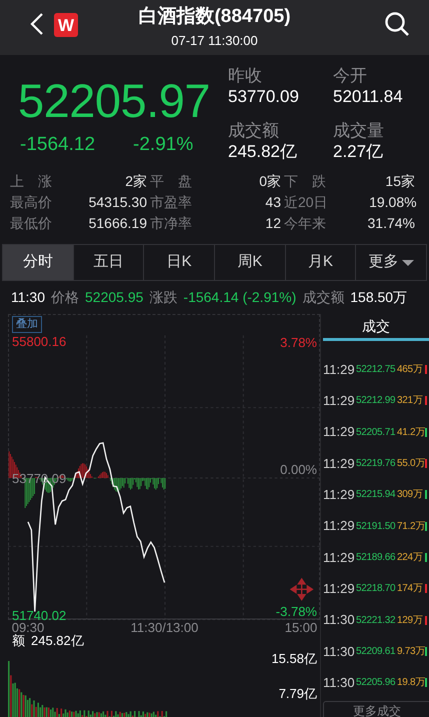 The width and height of the screenshot is (429, 717). I want to click on trade-volume: 41.2万, so click(411, 433).